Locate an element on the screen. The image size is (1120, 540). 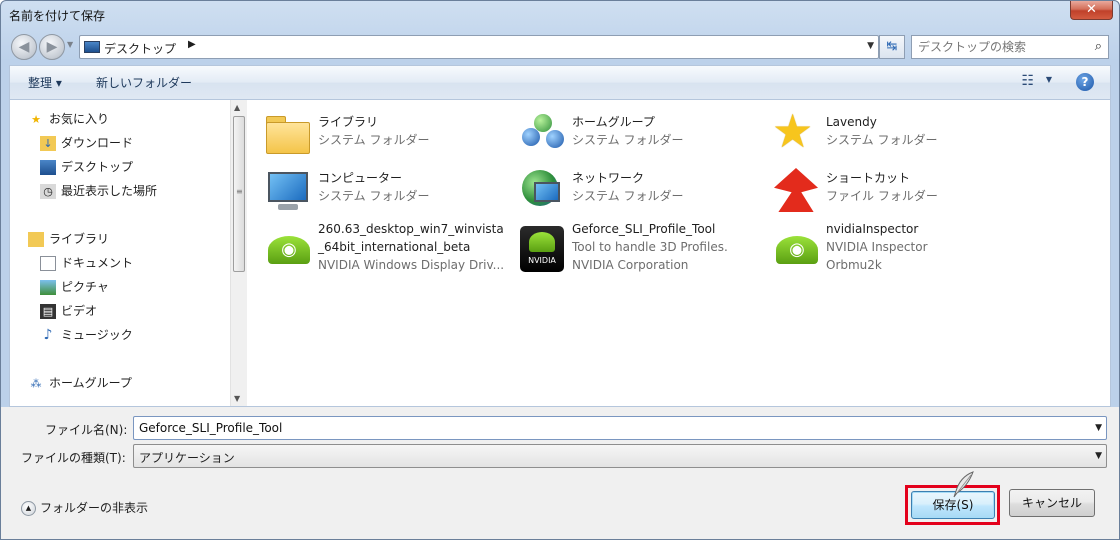
file-item-network: ネットワーク システム フォルダー is located at coordinates (627, 188).